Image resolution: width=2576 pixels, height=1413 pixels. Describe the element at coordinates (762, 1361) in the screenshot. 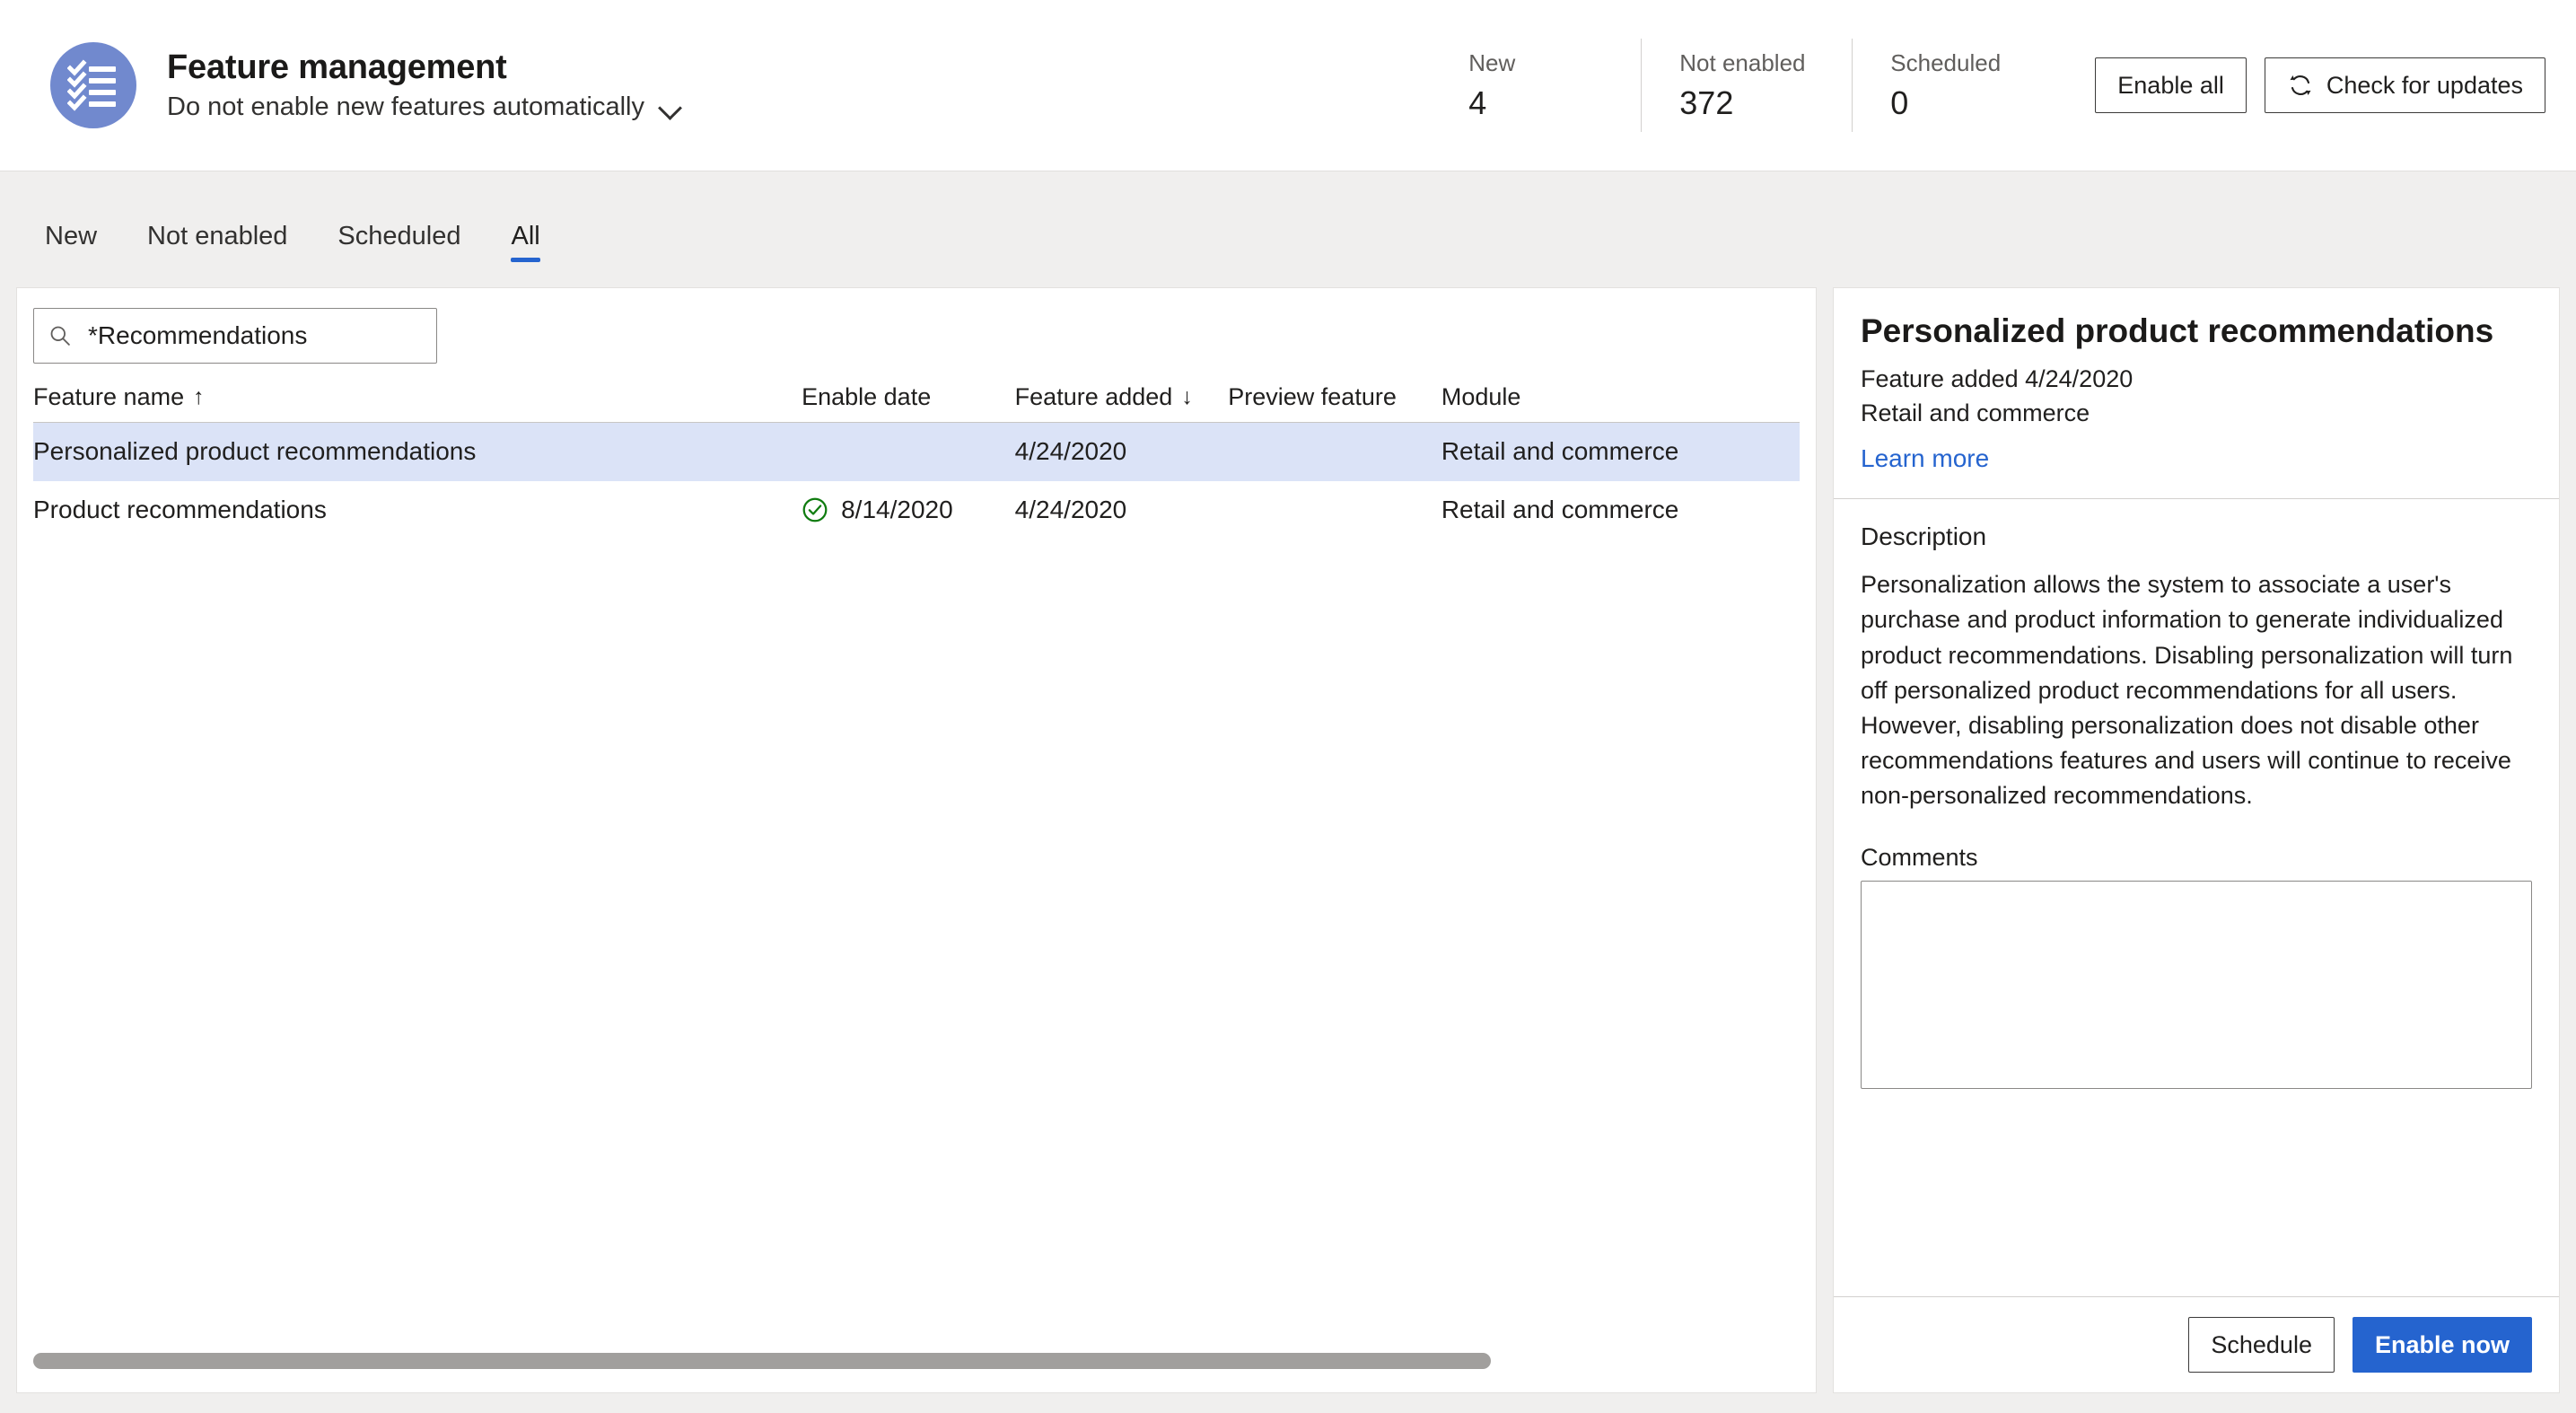

I see `horizontal-scrollbar-thumb` at that location.